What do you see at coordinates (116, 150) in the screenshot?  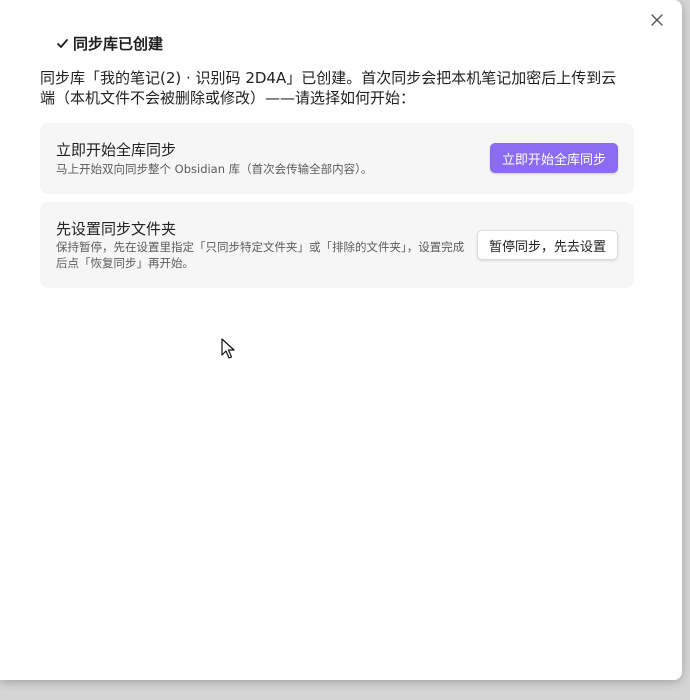 I see `option-title: 立即开始全库同步` at bounding box center [116, 150].